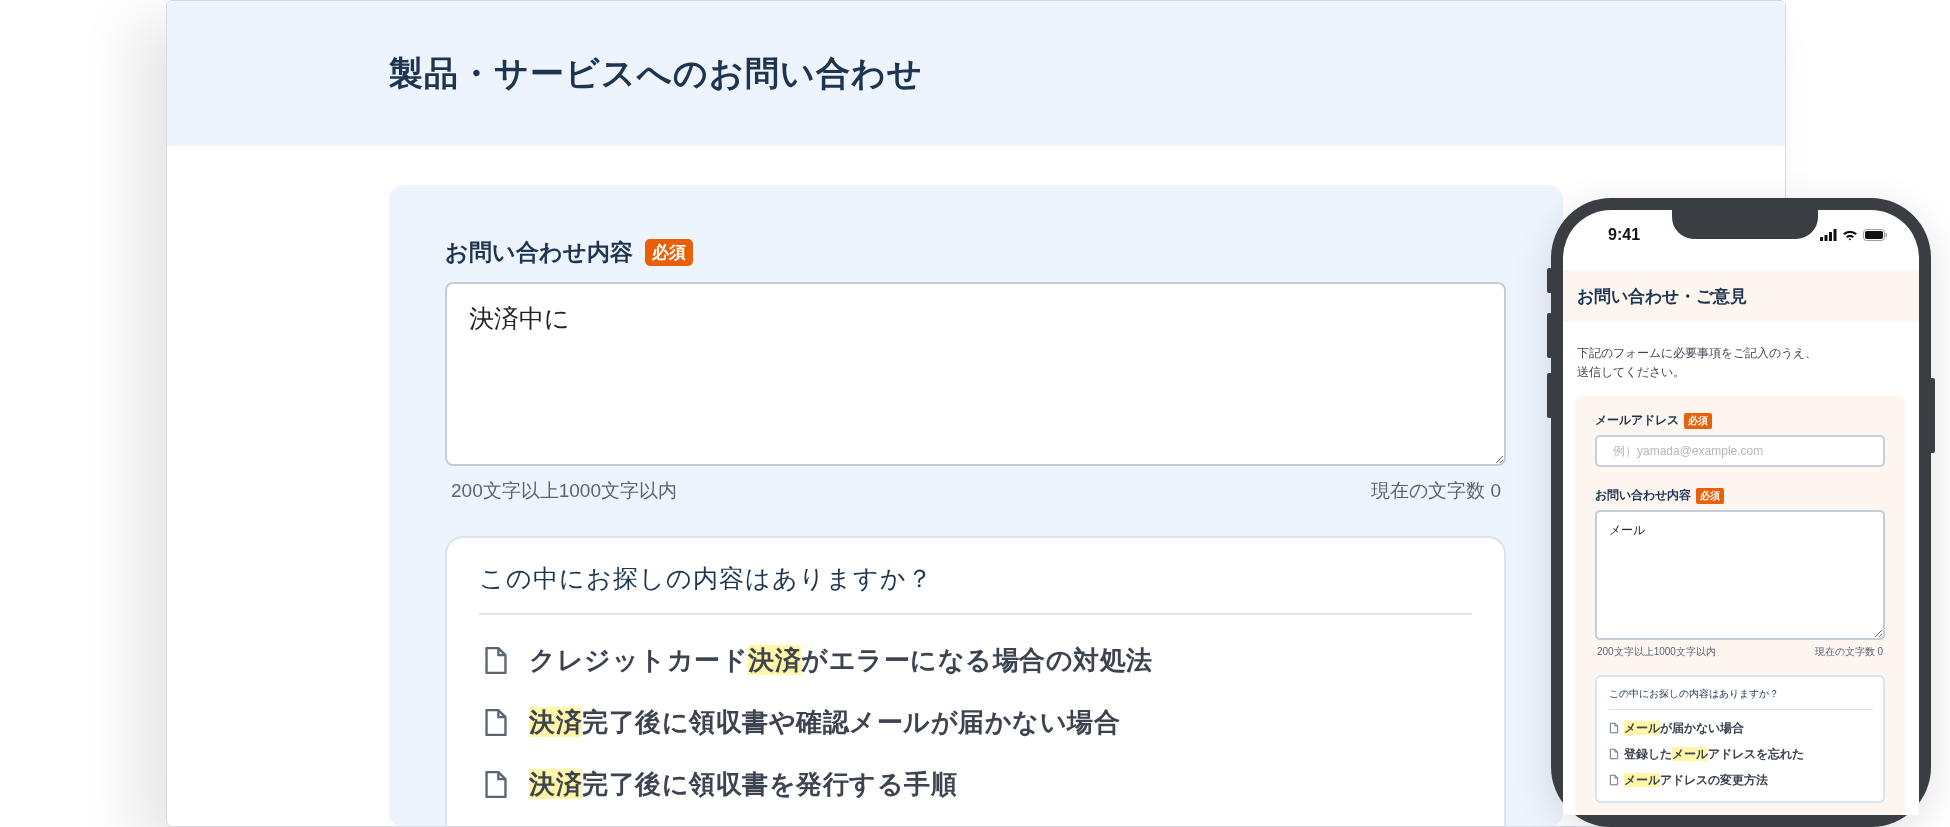 This screenshot has width=1950, height=827. What do you see at coordinates (1697, 353) in the screenshot?
I see `form-description: 下記のフォームに必要事項をご記入のうえ、` at bounding box center [1697, 353].